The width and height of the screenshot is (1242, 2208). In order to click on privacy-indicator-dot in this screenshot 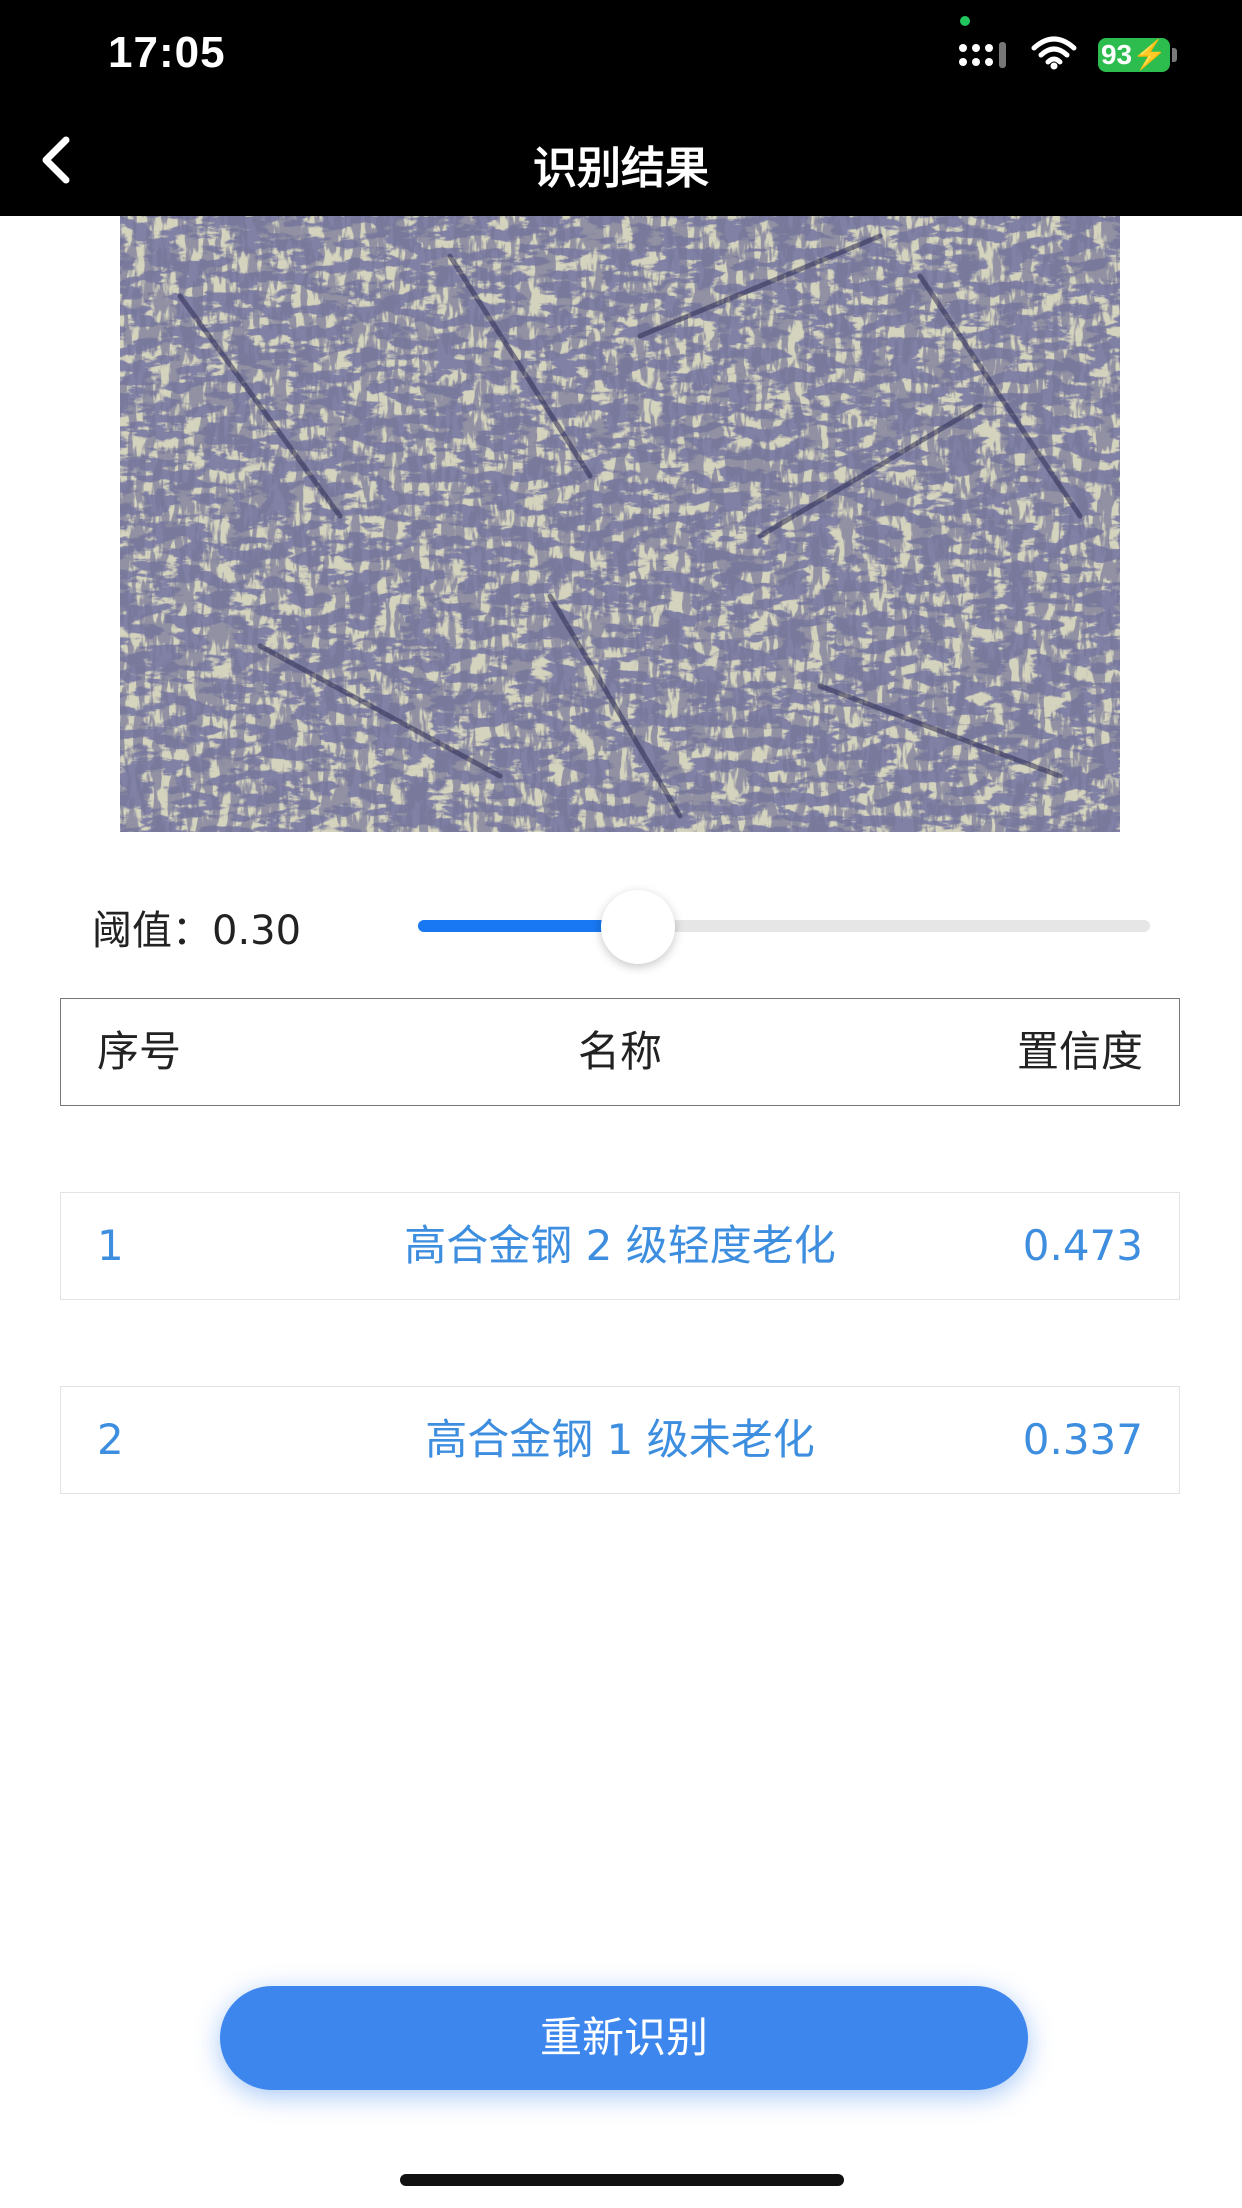, I will do `click(965, 21)`.